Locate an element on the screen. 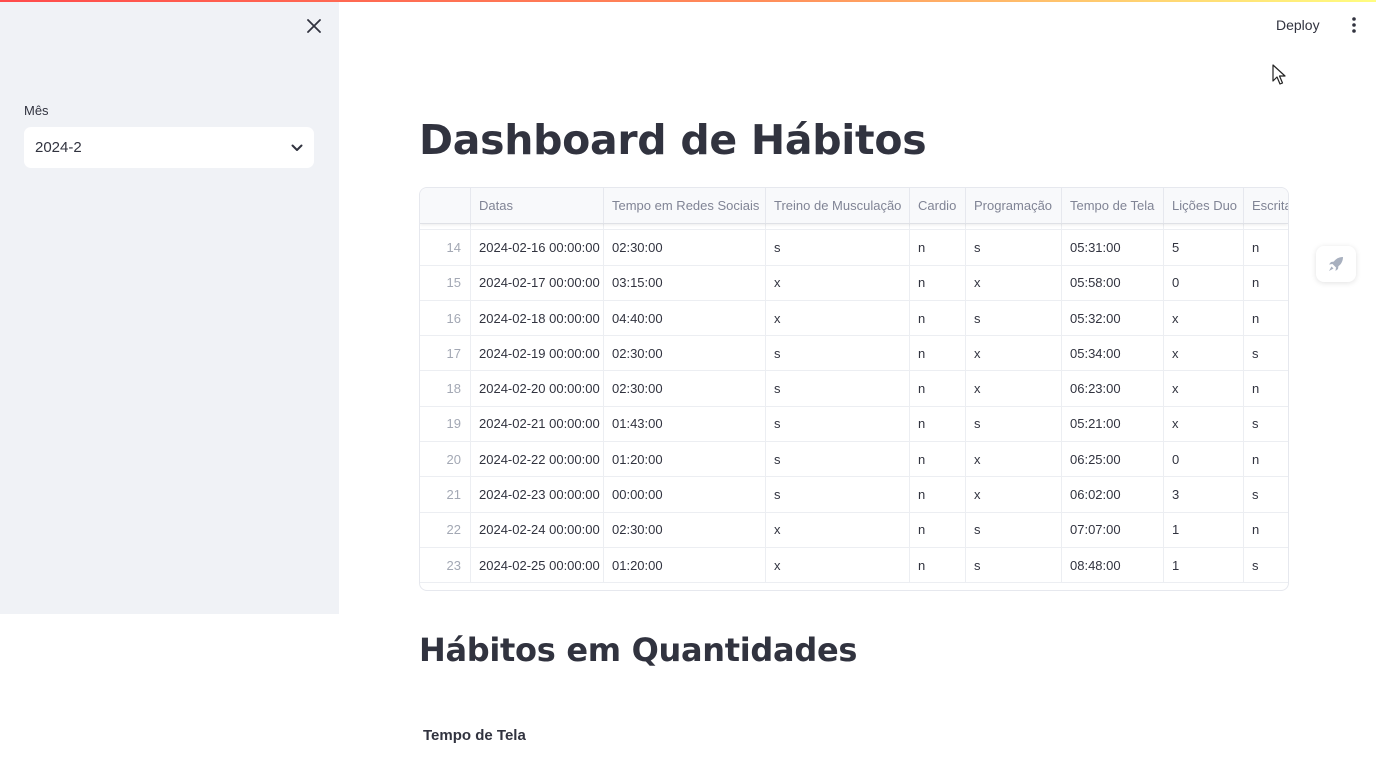 This screenshot has height=776, width=1376. tempo-tela-cell: 08:48:00 is located at coordinates (1113, 565).